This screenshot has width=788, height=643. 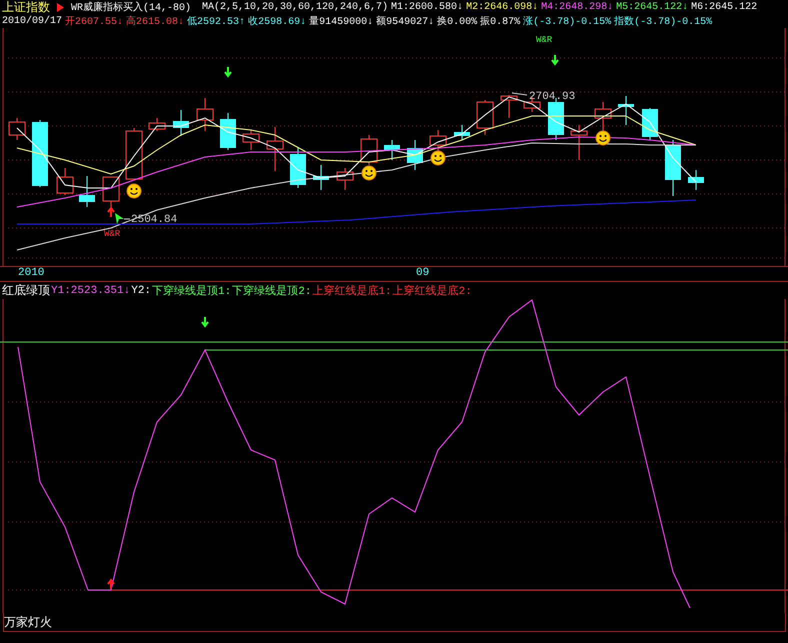 What do you see at coordinates (216, 21) in the screenshot?
I see `quote-value: 低2592.53↑` at bounding box center [216, 21].